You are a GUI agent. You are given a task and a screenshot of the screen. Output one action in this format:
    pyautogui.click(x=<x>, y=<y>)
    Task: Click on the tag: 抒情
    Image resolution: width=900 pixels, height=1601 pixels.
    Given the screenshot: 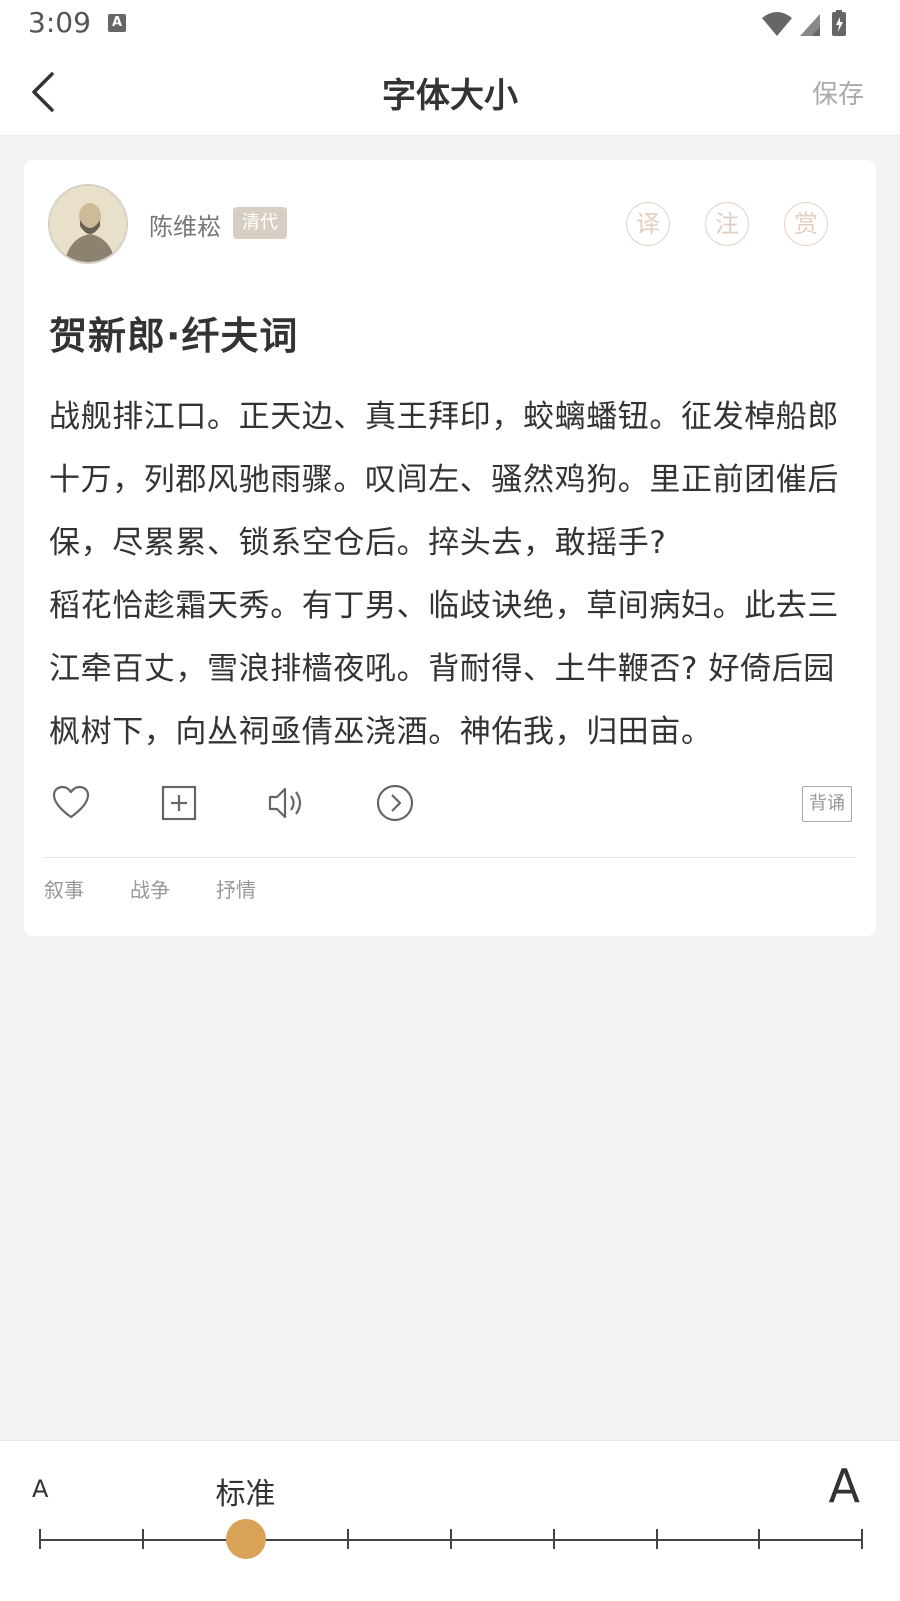 What is the action you would take?
    pyautogui.click(x=236, y=888)
    